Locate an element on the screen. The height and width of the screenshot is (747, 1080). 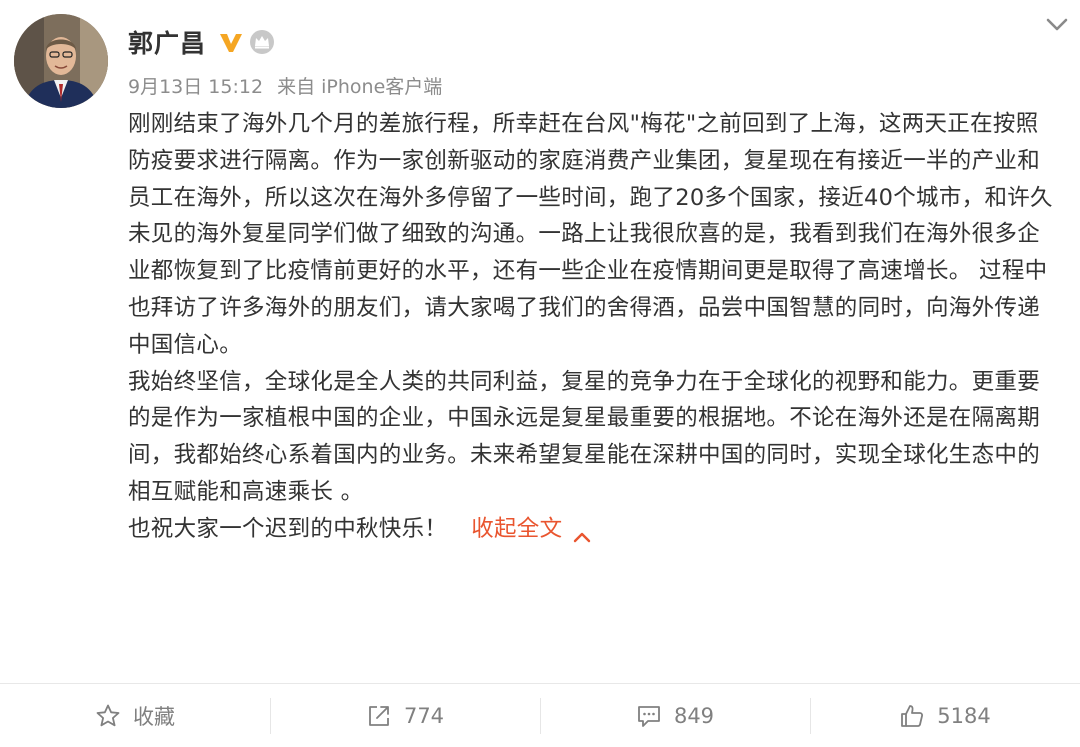
post-action-bar: 收藏 774 849 5184 is located at coordinates (540, 715).